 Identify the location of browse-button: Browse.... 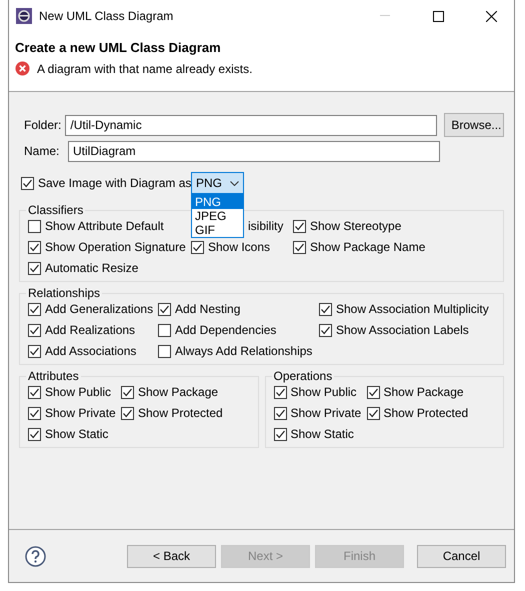
(474, 125).